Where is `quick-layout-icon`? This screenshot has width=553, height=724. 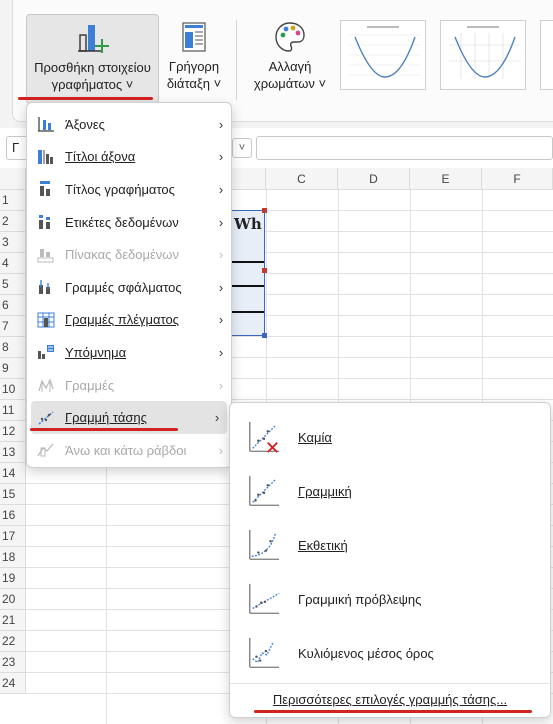 quick-layout-icon is located at coordinates (194, 37).